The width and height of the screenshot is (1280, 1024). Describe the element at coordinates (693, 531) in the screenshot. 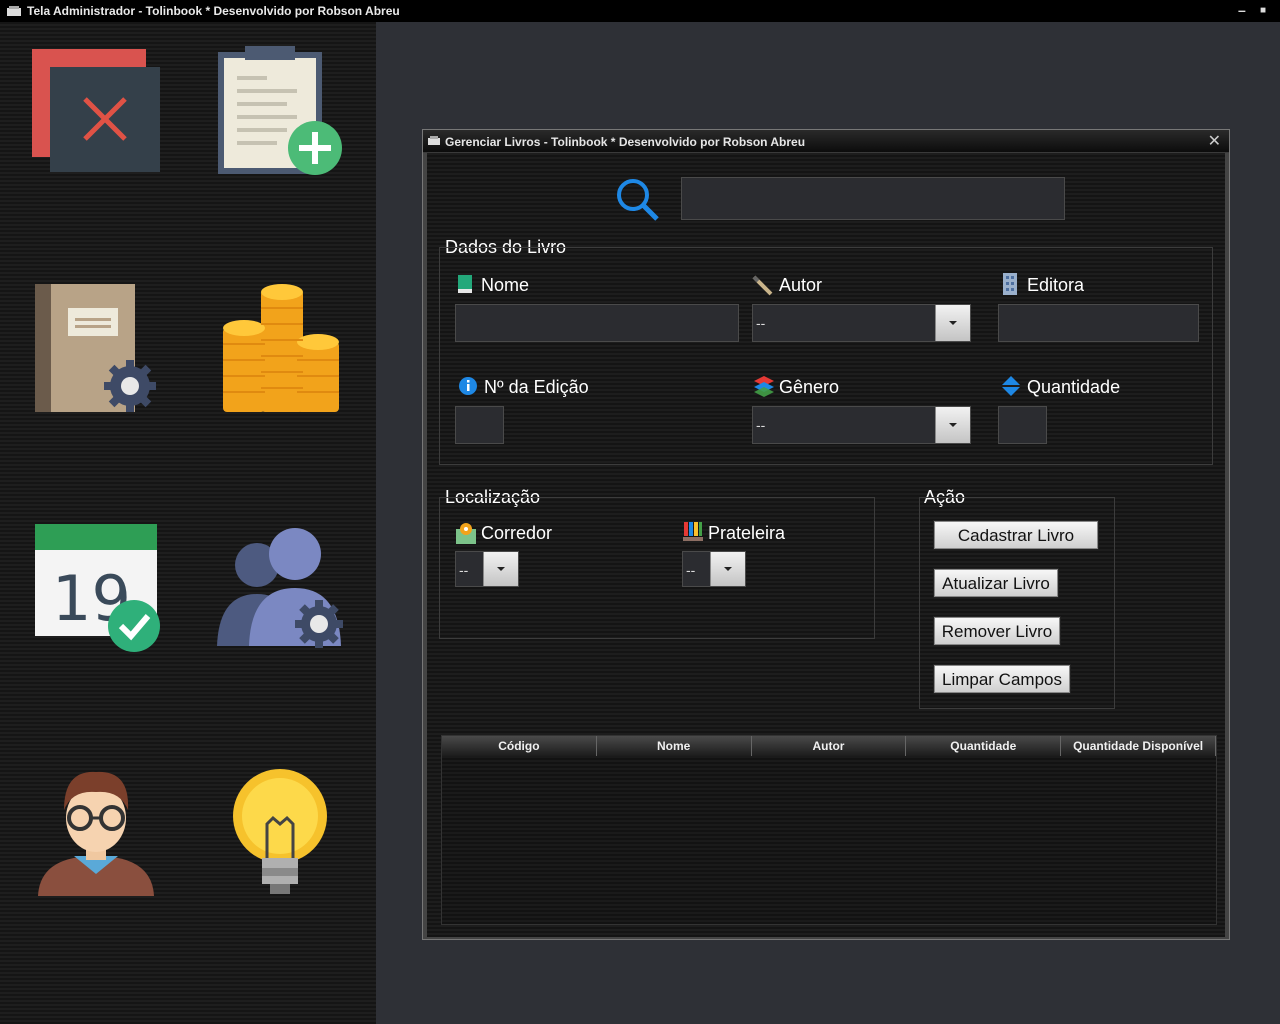

I see `bookshelf-icon` at that location.